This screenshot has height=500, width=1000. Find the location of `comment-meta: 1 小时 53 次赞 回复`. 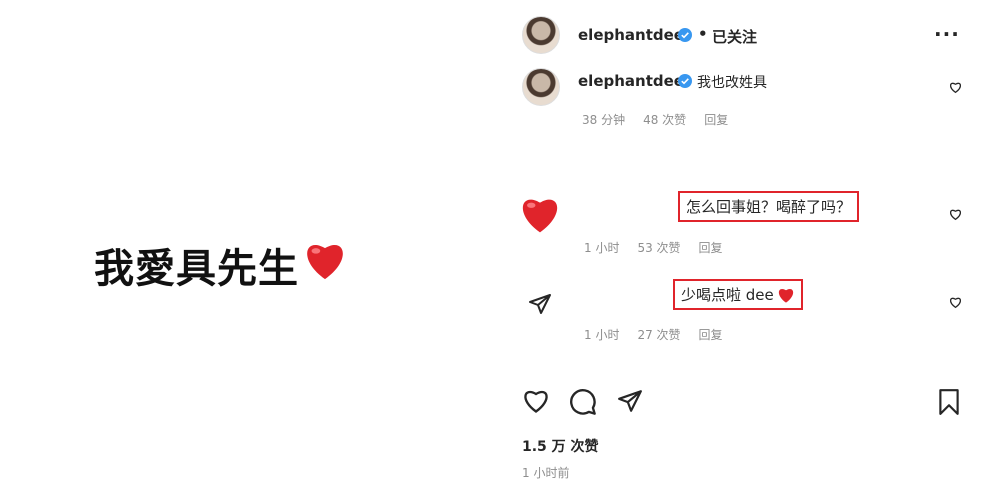

comment-meta: 1 小时 53 次赞 回复 is located at coordinates (653, 247).